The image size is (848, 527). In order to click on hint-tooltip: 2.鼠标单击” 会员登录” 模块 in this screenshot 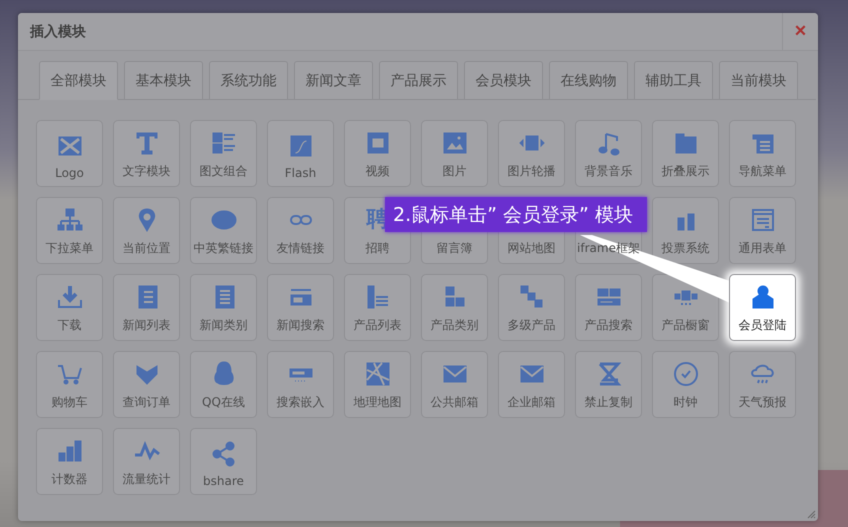, I will do `click(516, 214)`.